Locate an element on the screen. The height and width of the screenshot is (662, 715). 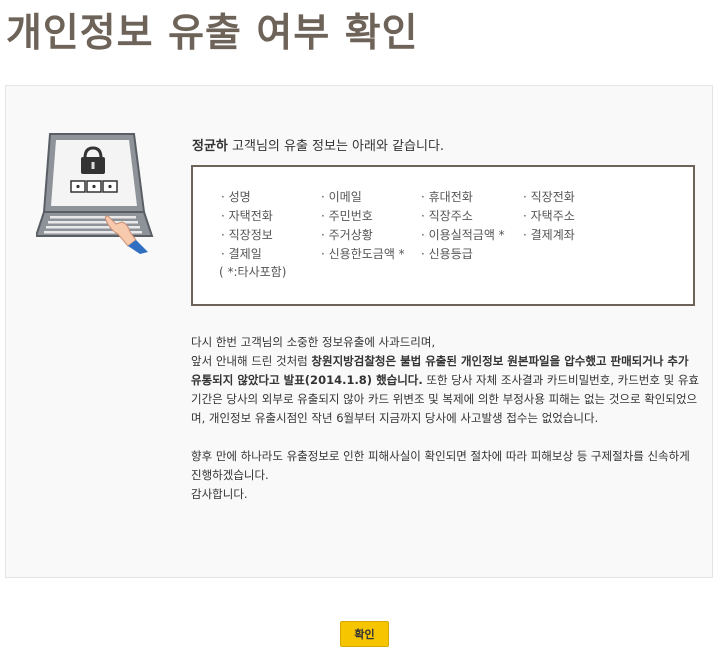
leak-item: · 주민번호 is located at coordinates (347, 216).